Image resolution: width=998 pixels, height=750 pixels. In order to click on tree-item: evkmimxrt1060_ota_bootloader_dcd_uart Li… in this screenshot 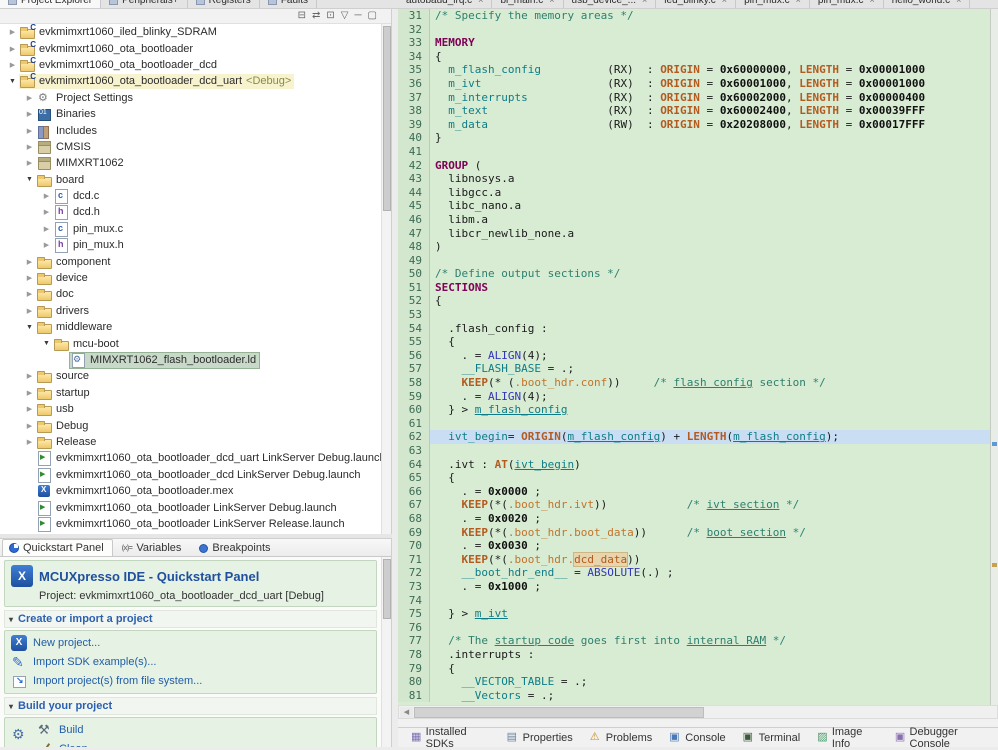, I will do `click(190, 458)`.